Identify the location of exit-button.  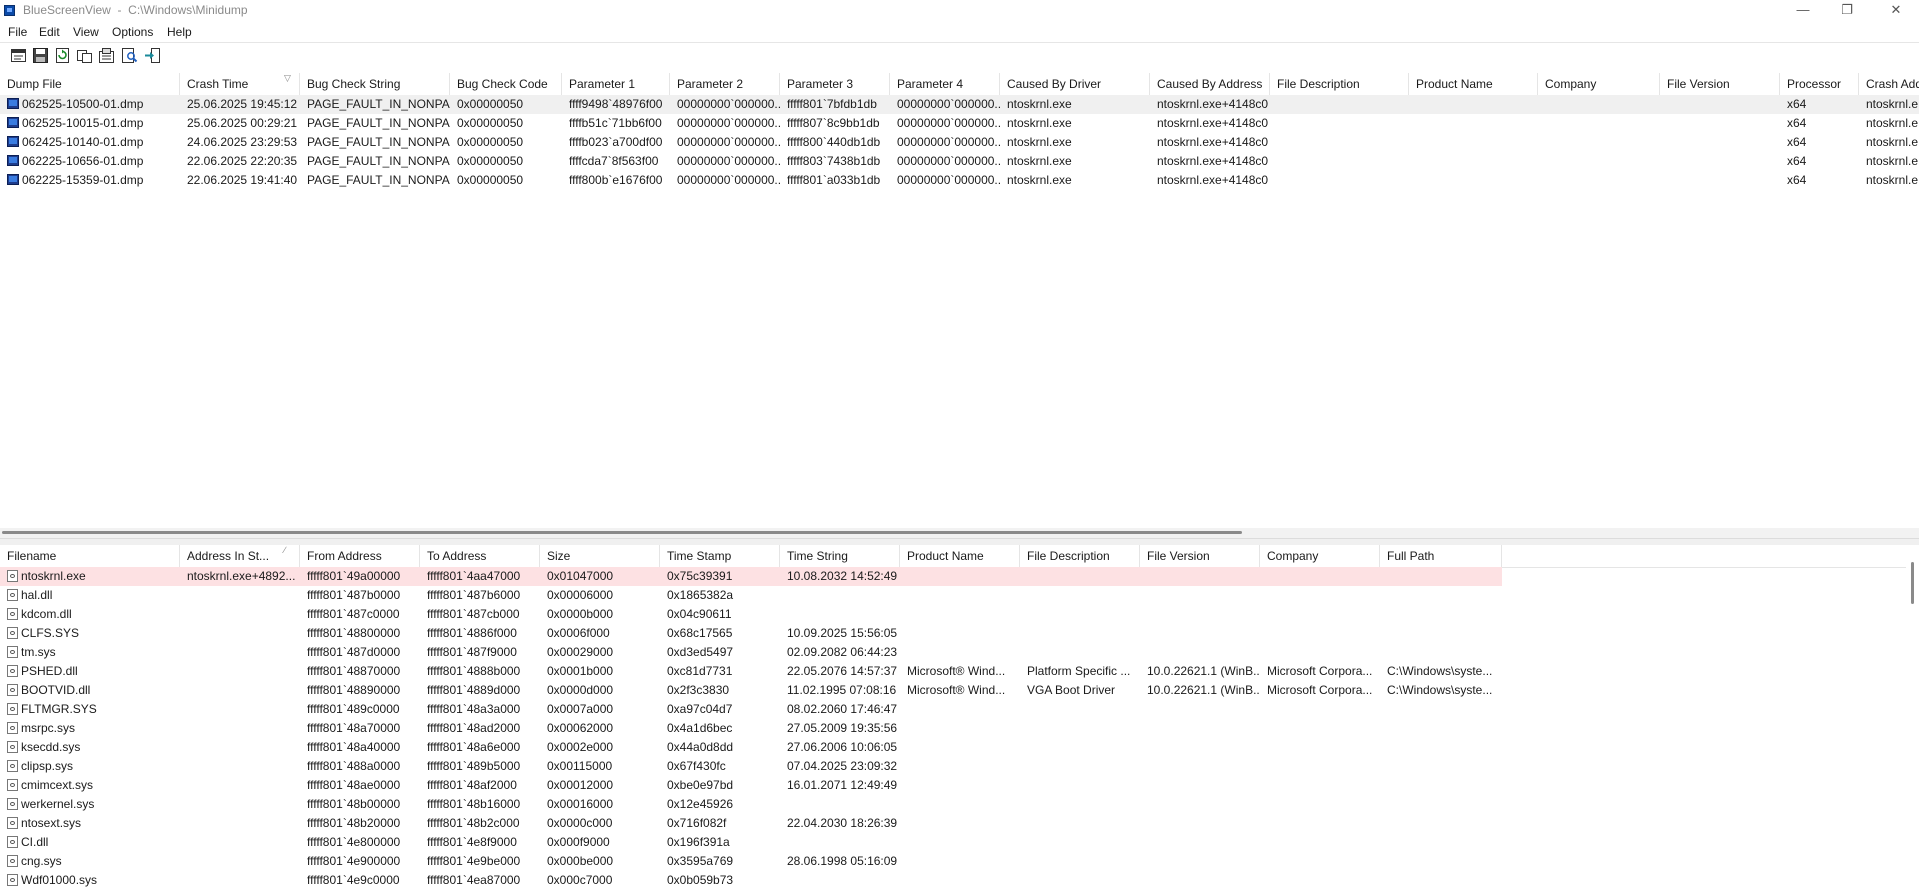
(152, 55).